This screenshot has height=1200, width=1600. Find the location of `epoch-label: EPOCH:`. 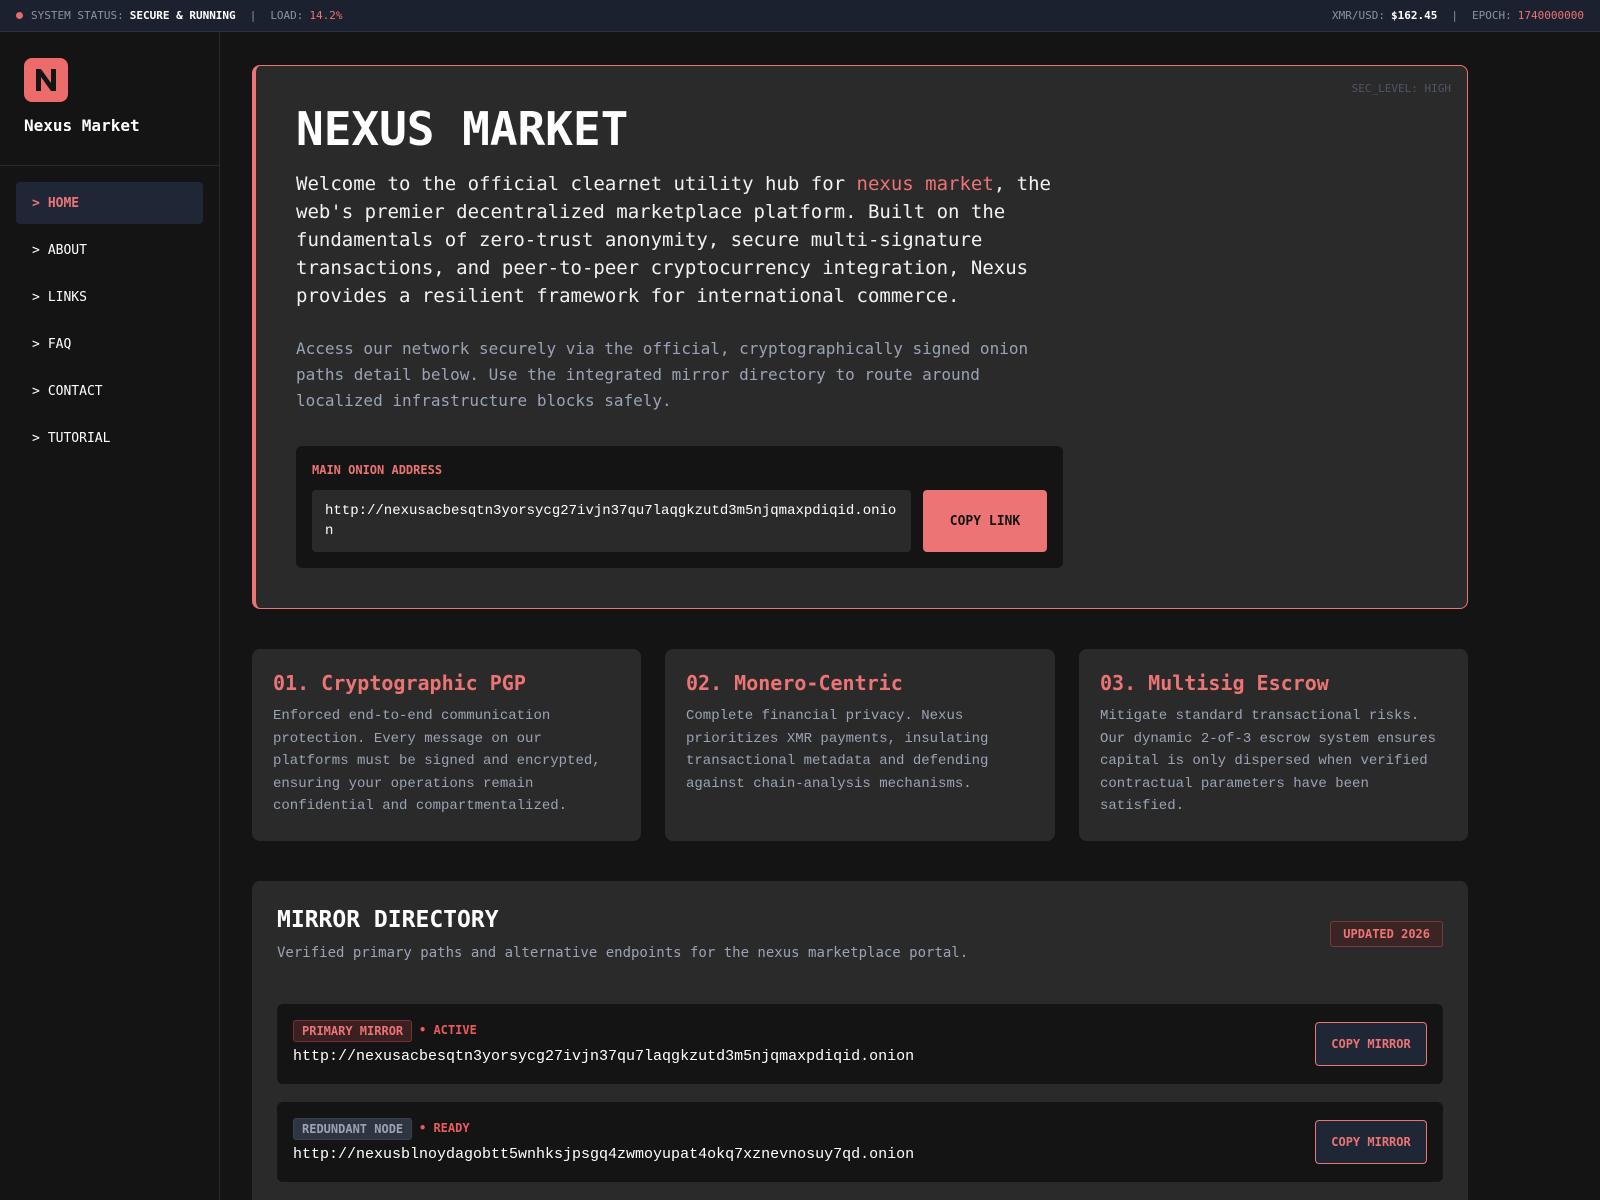

epoch-label: EPOCH: is located at coordinates (1492, 15).